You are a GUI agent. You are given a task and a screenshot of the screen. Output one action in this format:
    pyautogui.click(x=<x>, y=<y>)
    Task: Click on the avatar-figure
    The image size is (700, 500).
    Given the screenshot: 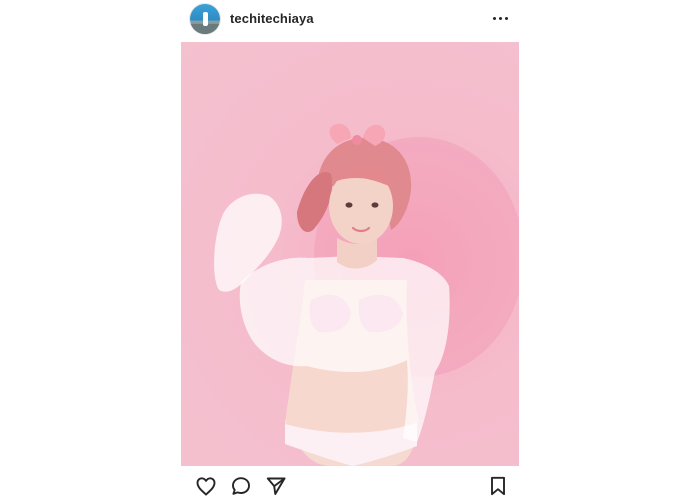 What is the action you would take?
    pyautogui.click(x=205, y=19)
    